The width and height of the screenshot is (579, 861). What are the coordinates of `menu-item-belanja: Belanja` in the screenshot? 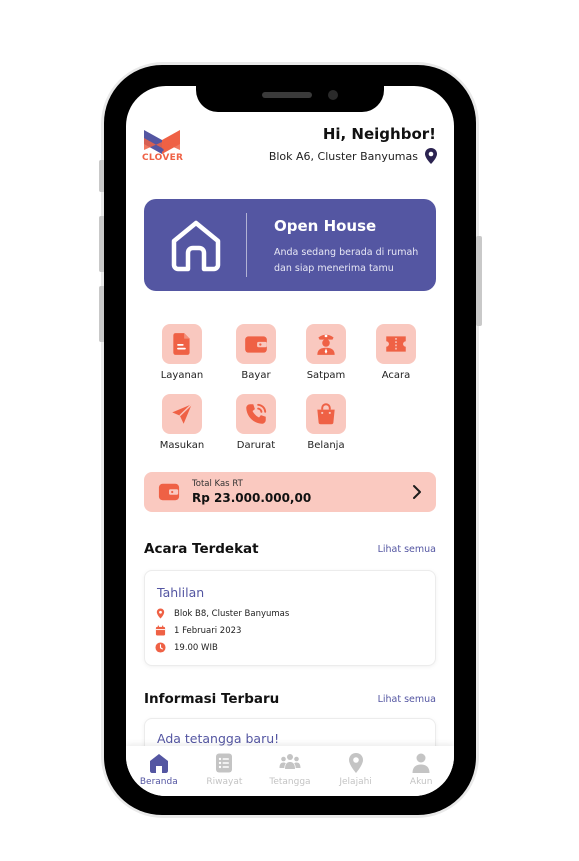 It's located at (326, 422).